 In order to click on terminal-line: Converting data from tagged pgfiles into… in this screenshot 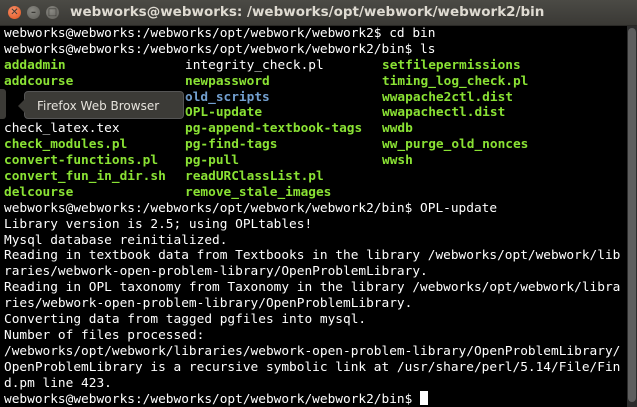, I will do `click(185, 320)`.